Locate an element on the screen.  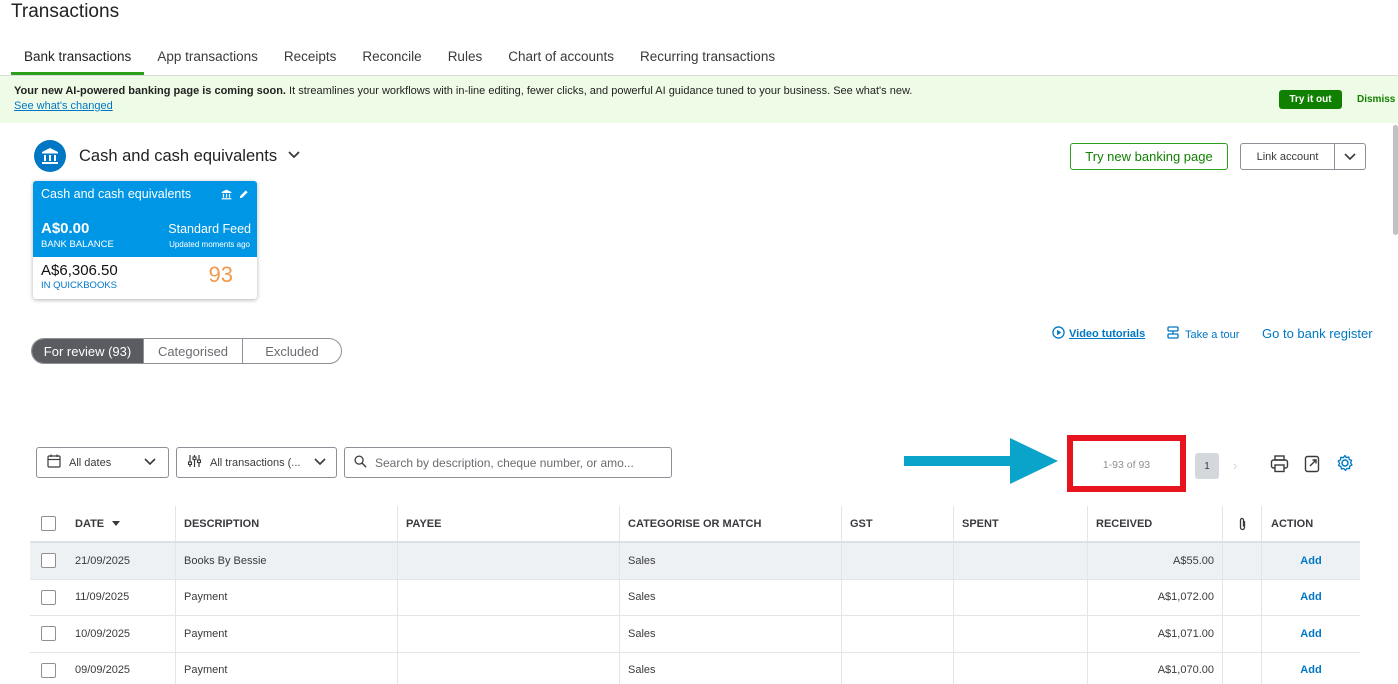
try-new-banking-page-button: Try new banking page is located at coordinates (1149, 156).